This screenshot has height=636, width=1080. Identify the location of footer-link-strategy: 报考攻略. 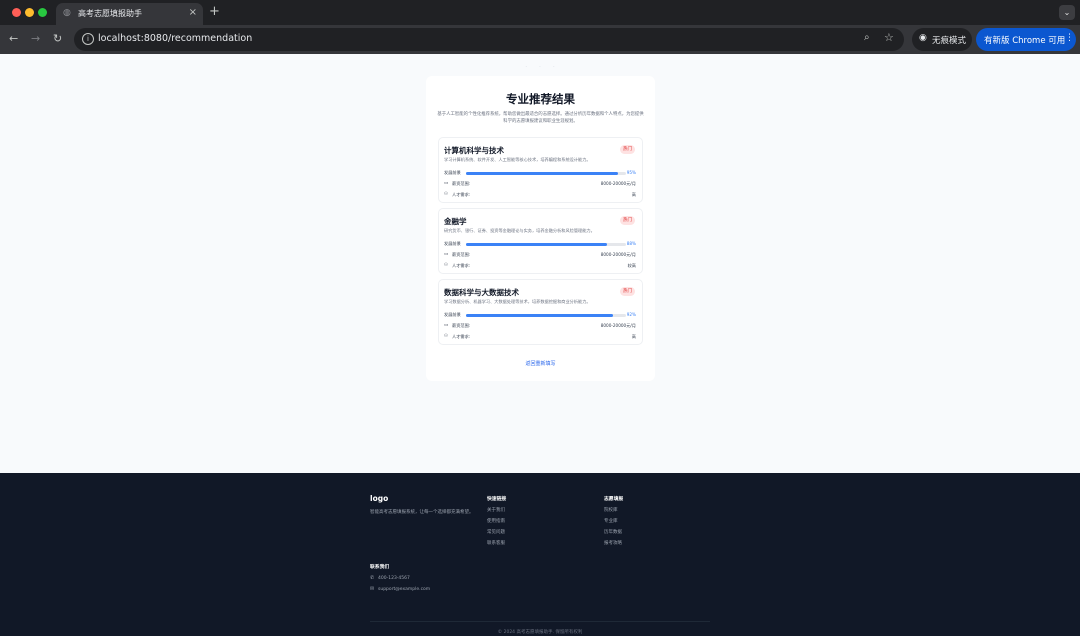
(613, 543).